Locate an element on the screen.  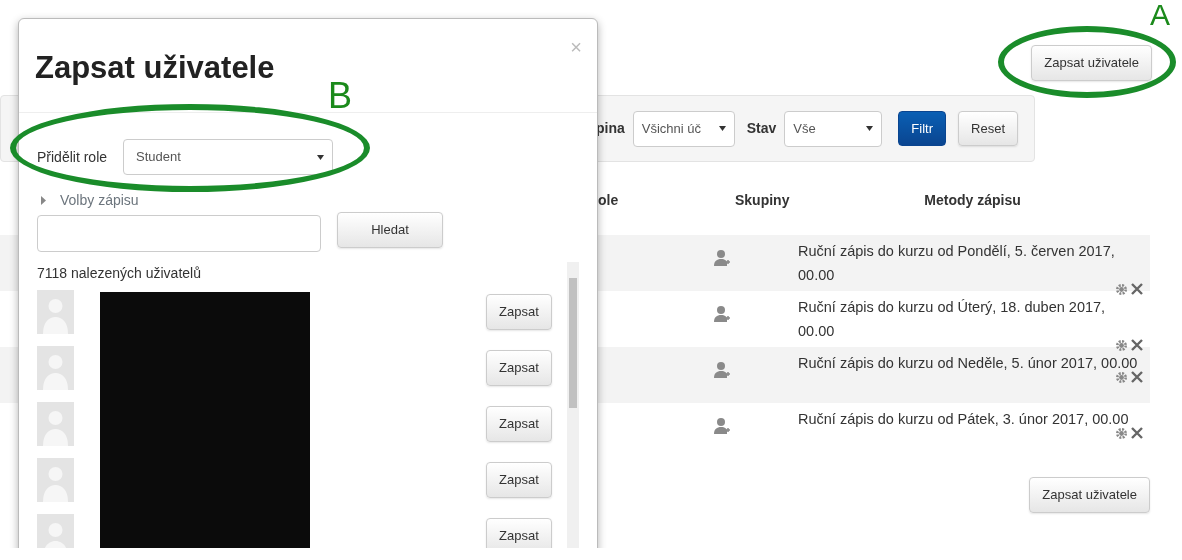
role-label: Přidělit role is located at coordinates (72, 157).